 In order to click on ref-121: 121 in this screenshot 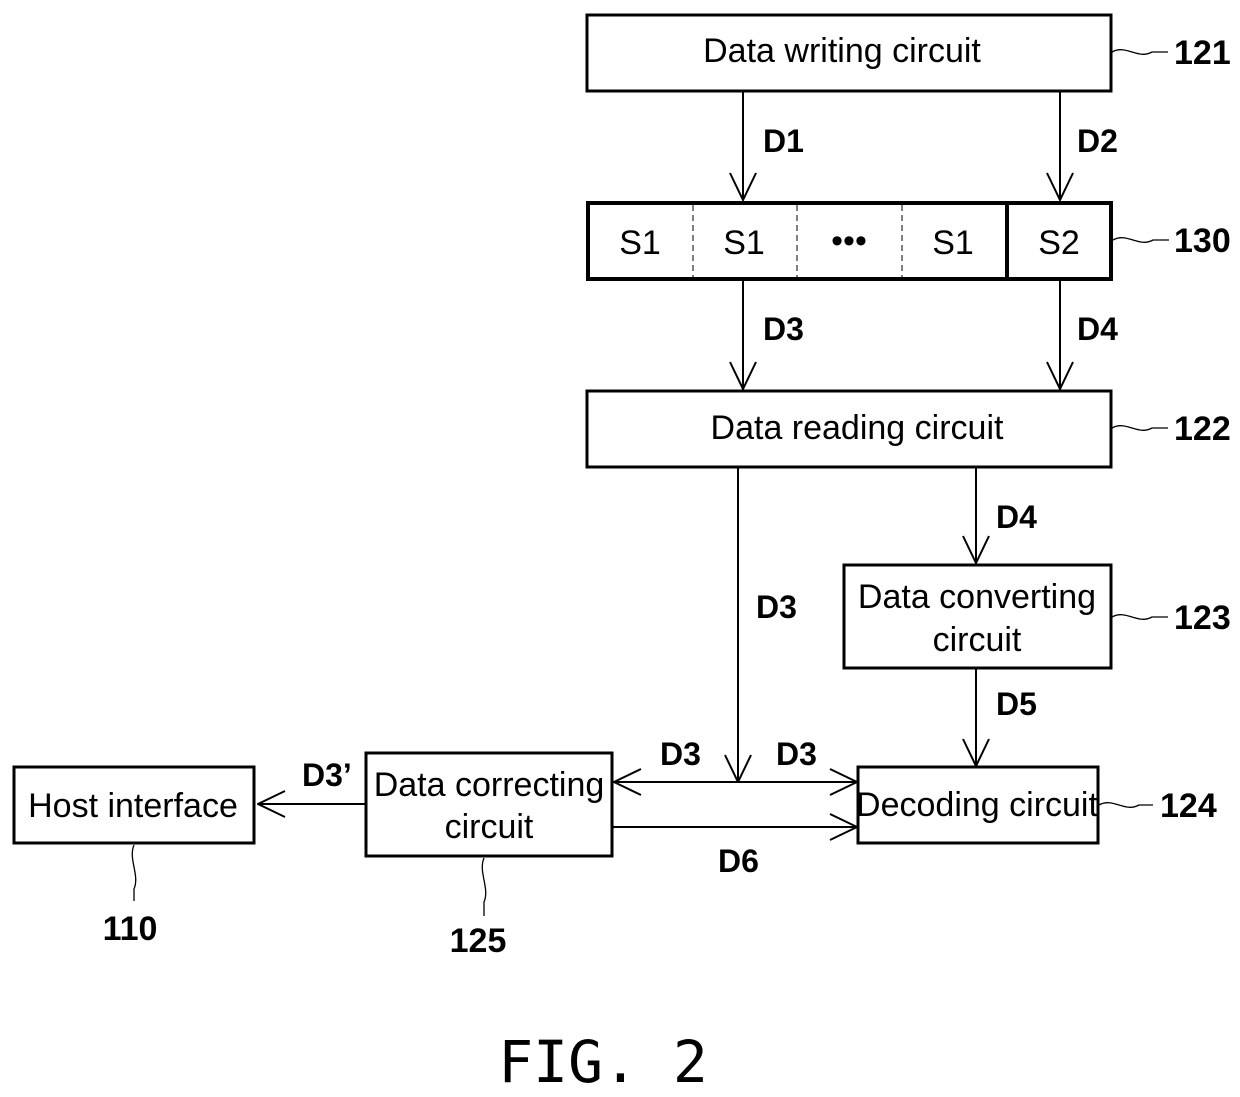, I will do `click(1202, 53)`.